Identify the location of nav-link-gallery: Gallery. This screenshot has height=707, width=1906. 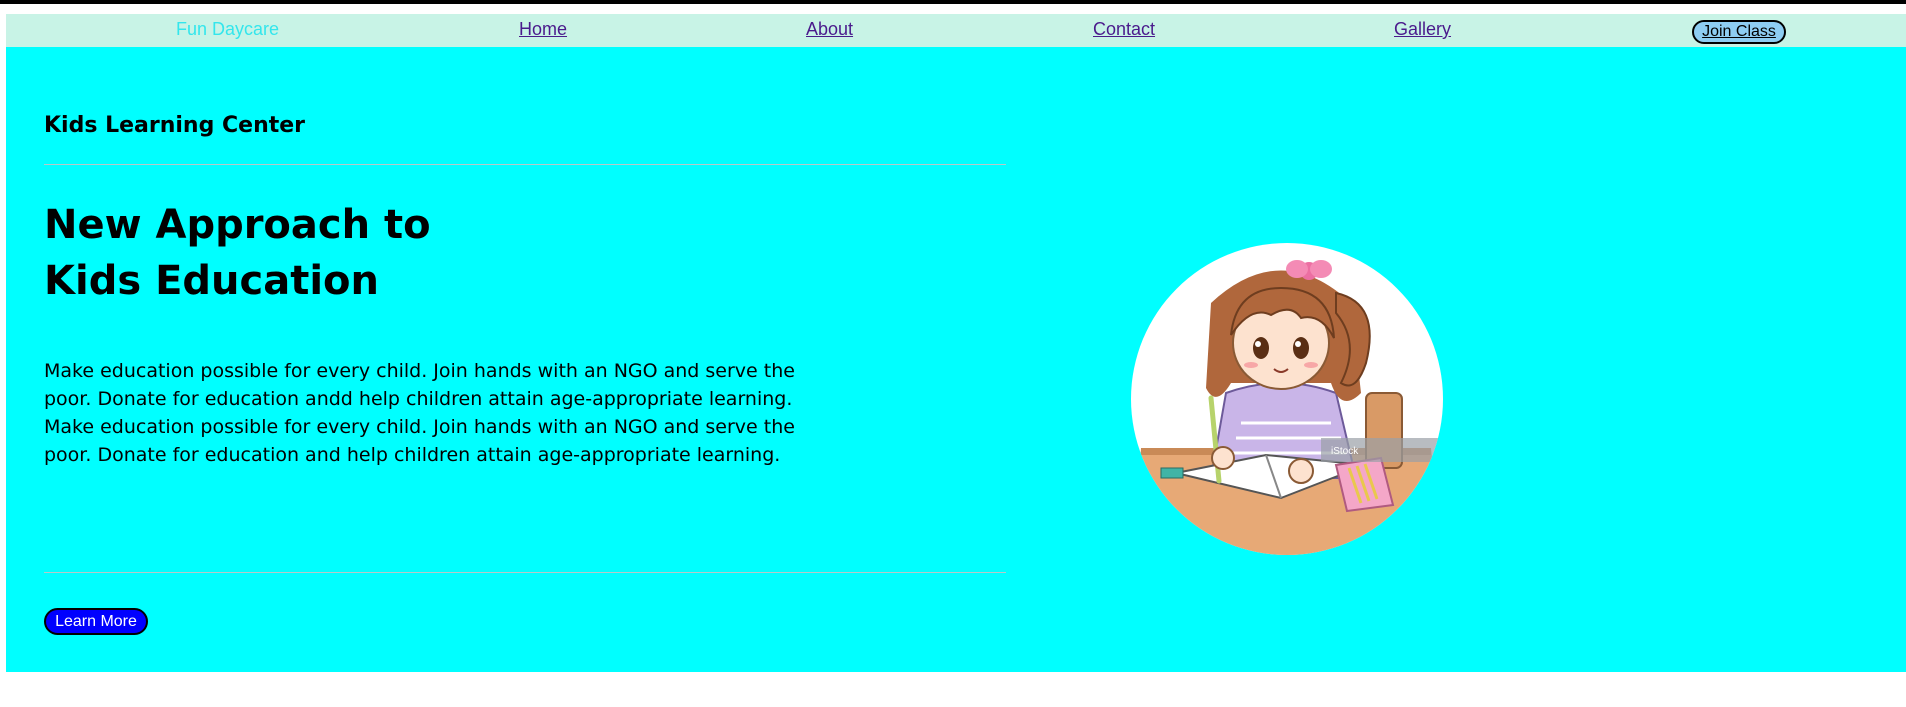
(1422, 29).